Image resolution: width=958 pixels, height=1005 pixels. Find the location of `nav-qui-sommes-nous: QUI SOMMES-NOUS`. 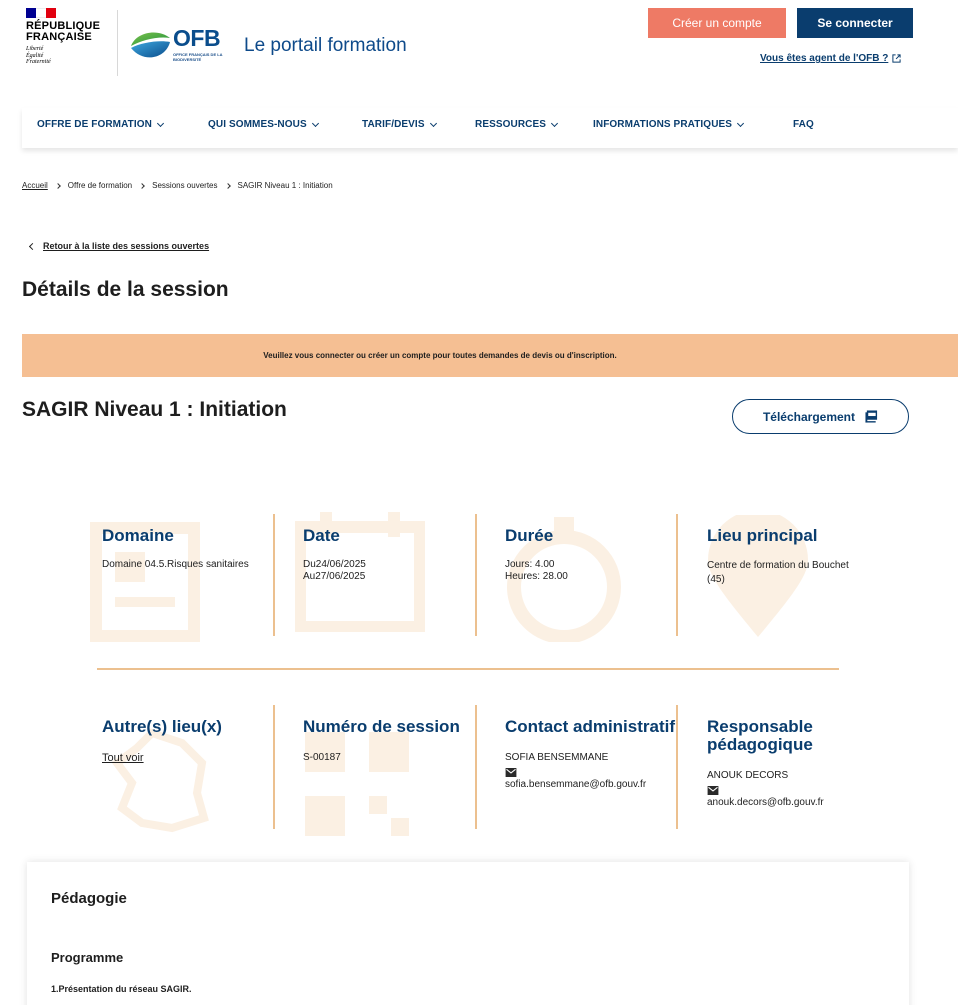

nav-qui-sommes-nous: QUI SOMMES-NOUS is located at coordinates (263, 124).